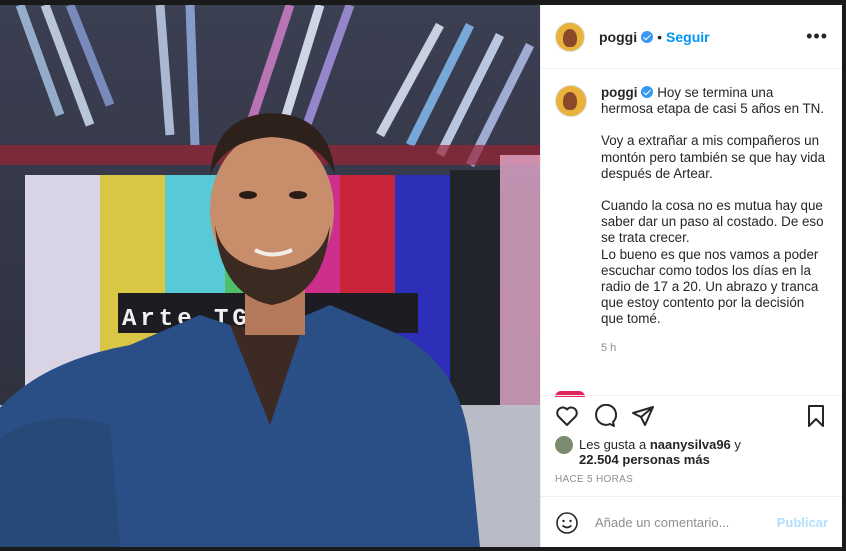 The height and width of the screenshot is (551, 846). What do you see at coordinates (737, 444) in the screenshot?
I see `likes-connector: y` at bounding box center [737, 444].